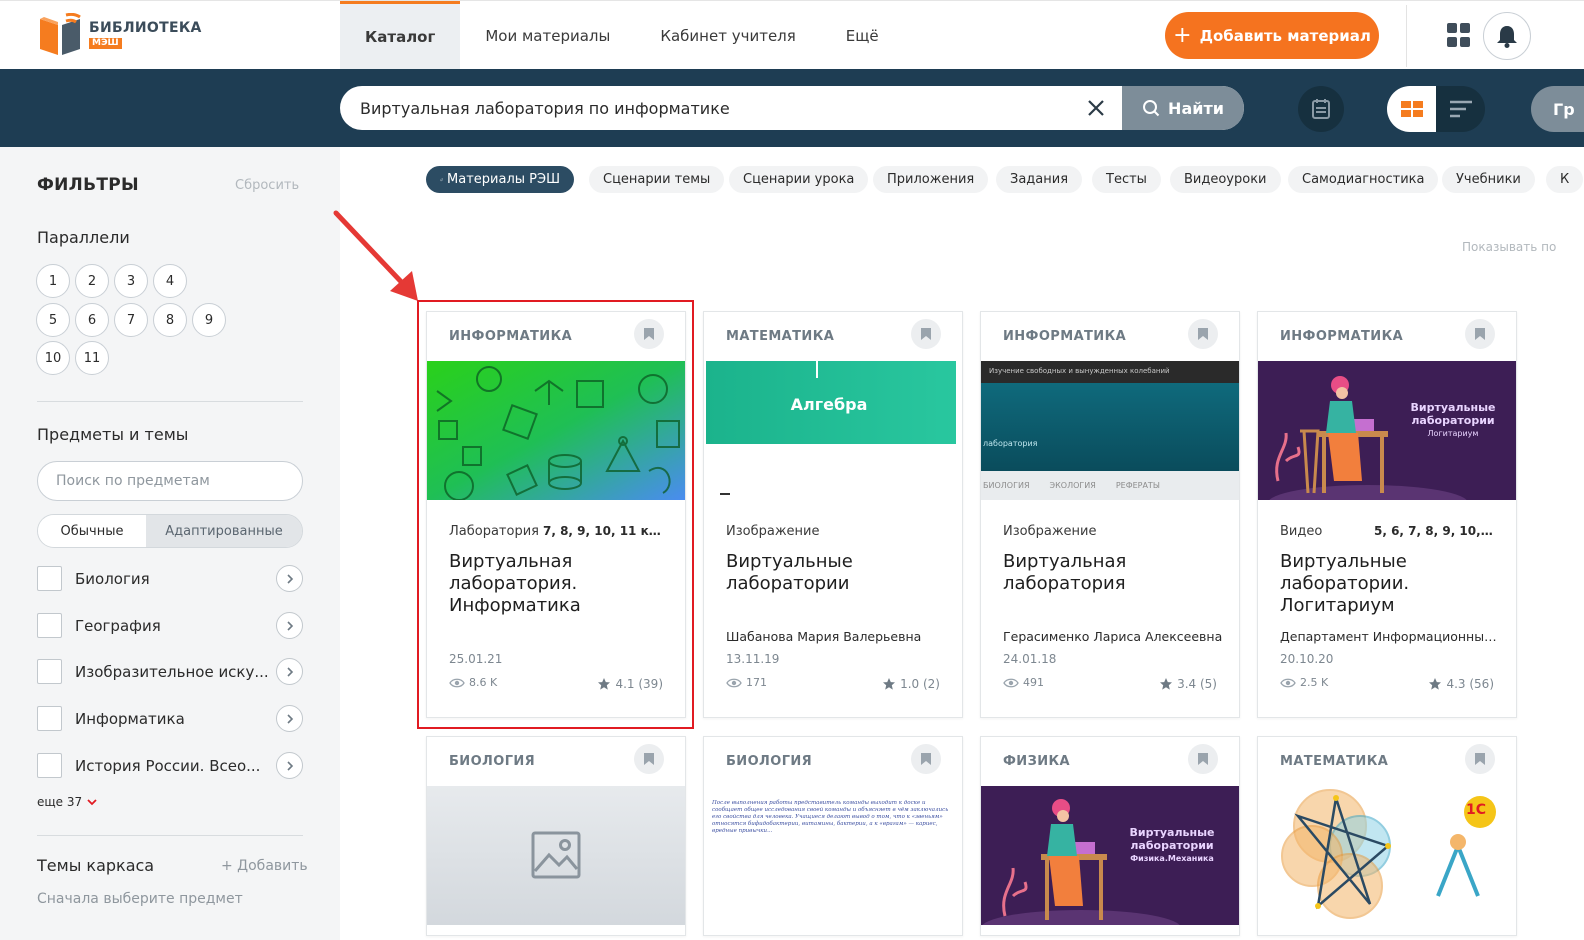 The height and width of the screenshot is (940, 1584). What do you see at coordinates (400, 35) in the screenshot?
I see `nav-catalog: Каталог` at bounding box center [400, 35].